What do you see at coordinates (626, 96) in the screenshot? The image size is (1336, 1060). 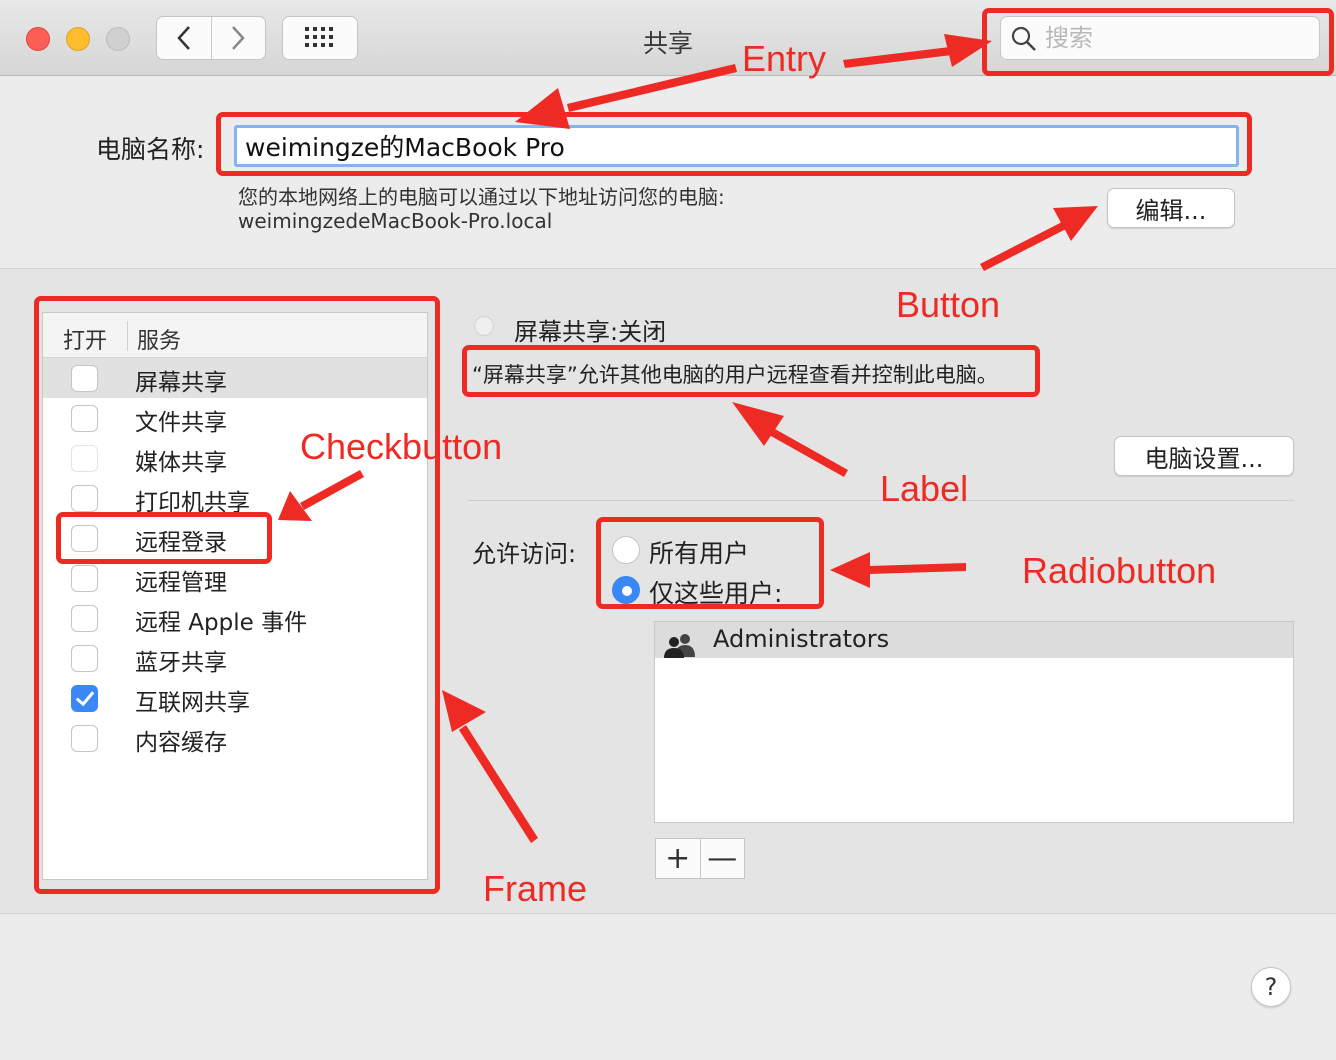 I see `arrow-entry-to-field` at bounding box center [626, 96].